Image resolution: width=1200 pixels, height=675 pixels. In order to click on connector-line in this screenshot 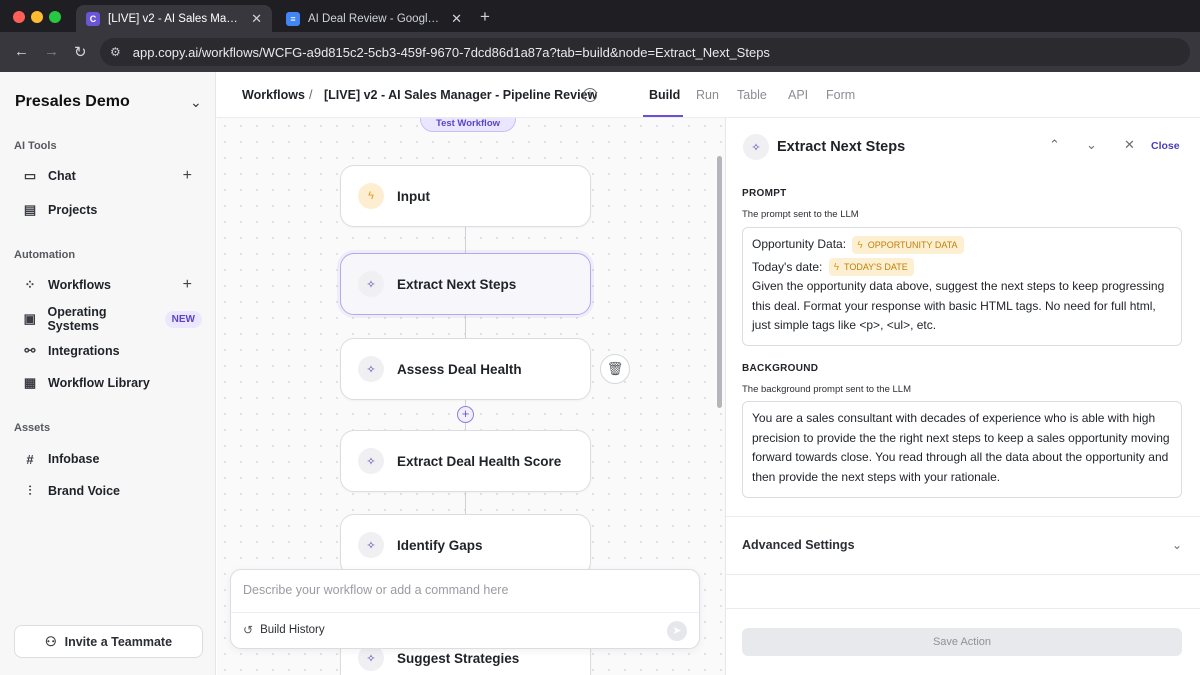, I will do `click(465, 503)`.